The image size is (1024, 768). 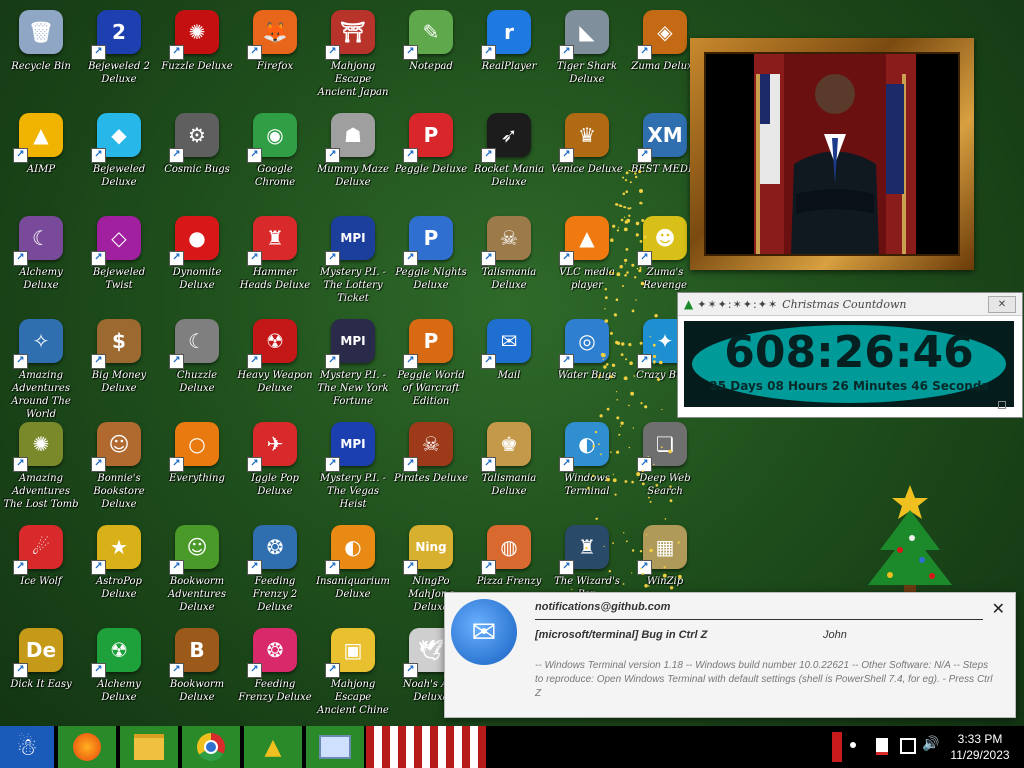 What do you see at coordinates (431, 260) in the screenshot?
I see `desktop-icon: P ↗ Peggle Nights Deluxe` at bounding box center [431, 260].